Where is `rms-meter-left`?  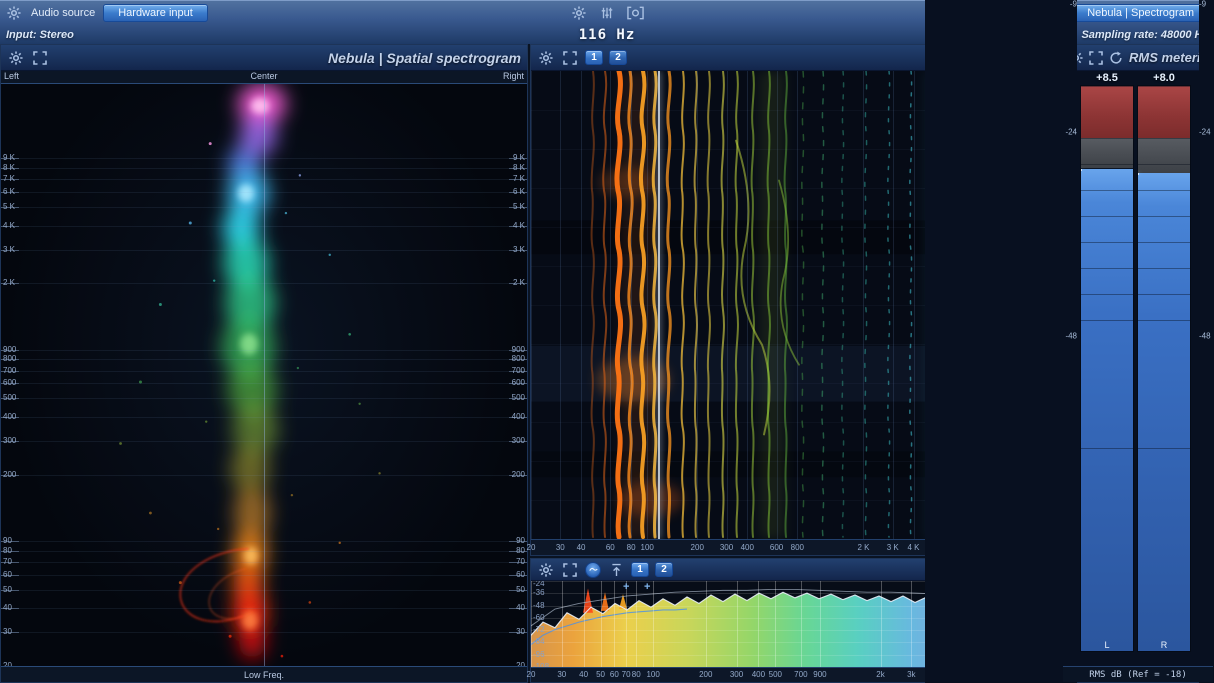 rms-meter-left is located at coordinates (1107, 368).